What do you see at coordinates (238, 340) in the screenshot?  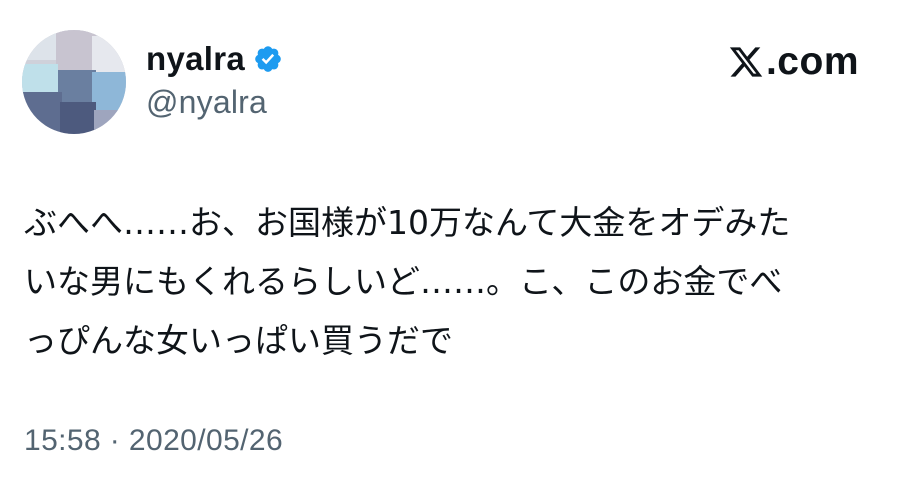 I see `post-text-line: っぴんな女いっぱい買うだで` at bounding box center [238, 340].